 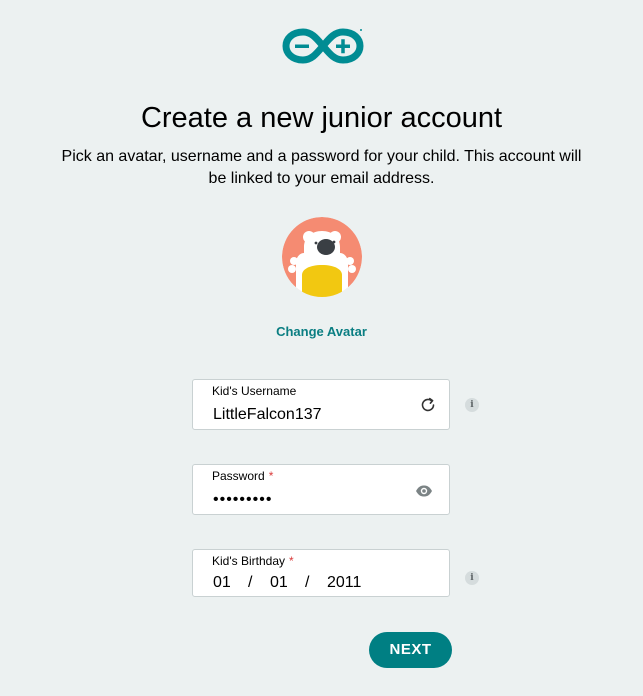 What do you see at coordinates (410, 650) in the screenshot?
I see `next-button: NEXT` at bounding box center [410, 650].